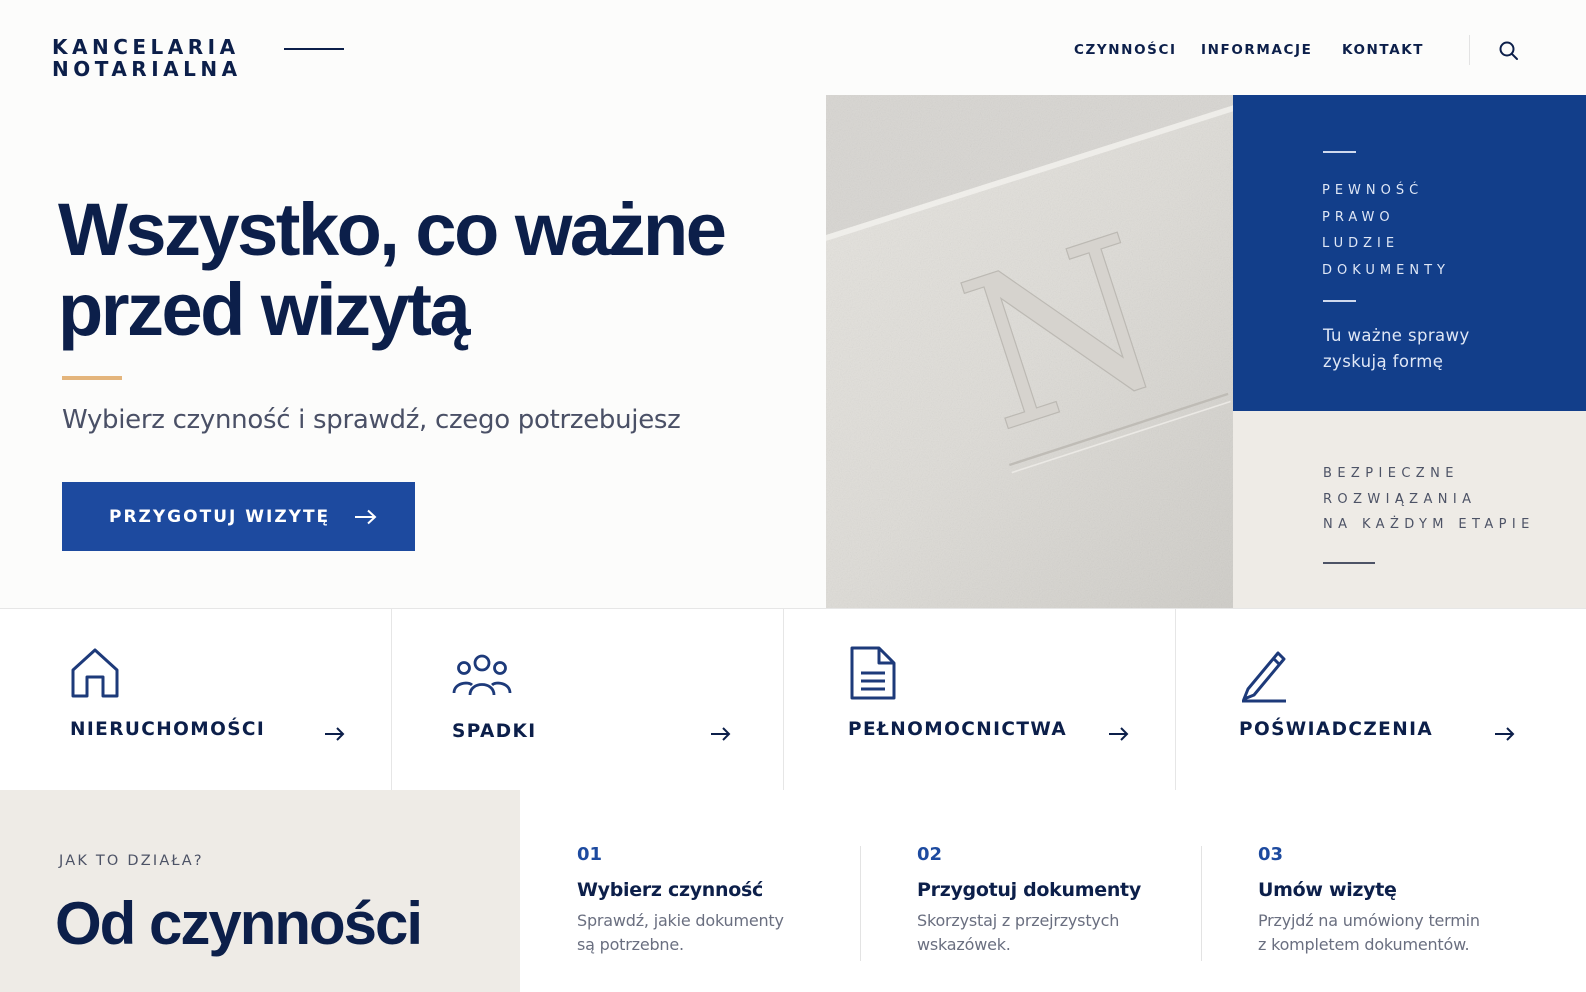 The image size is (1586, 992). What do you see at coordinates (1369, 920) in the screenshot?
I see `step-desc-line: Przyjdź na umówiony termin` at bounding box center [1369, 920].